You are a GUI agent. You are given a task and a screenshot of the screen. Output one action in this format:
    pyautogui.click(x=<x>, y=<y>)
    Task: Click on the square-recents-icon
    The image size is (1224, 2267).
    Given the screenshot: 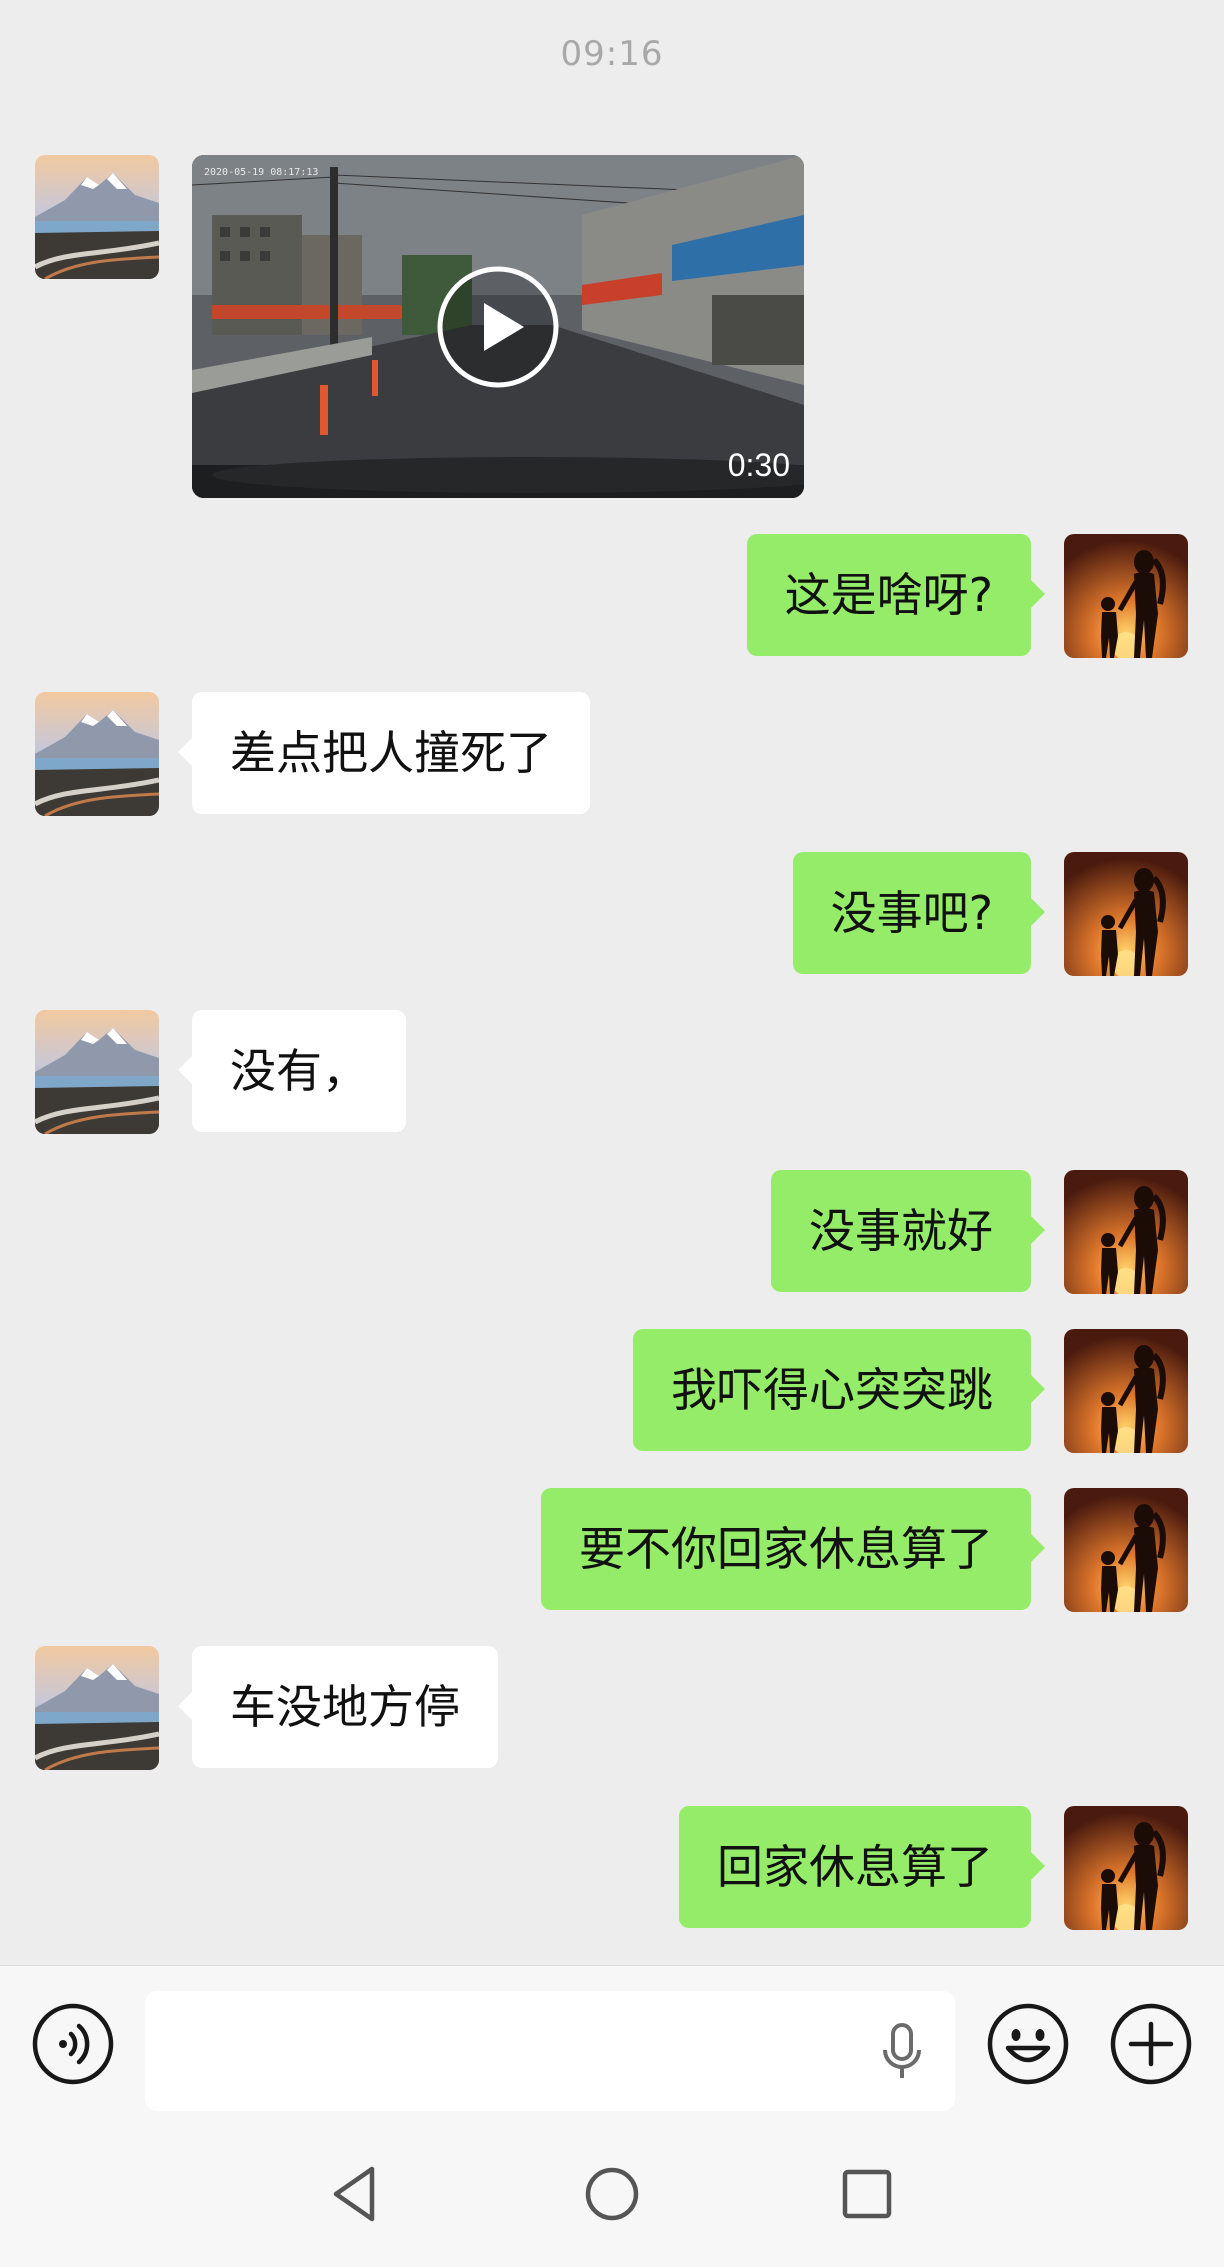 What is the action you would take?
    pyautogui.click(x=867, y=2194)
    